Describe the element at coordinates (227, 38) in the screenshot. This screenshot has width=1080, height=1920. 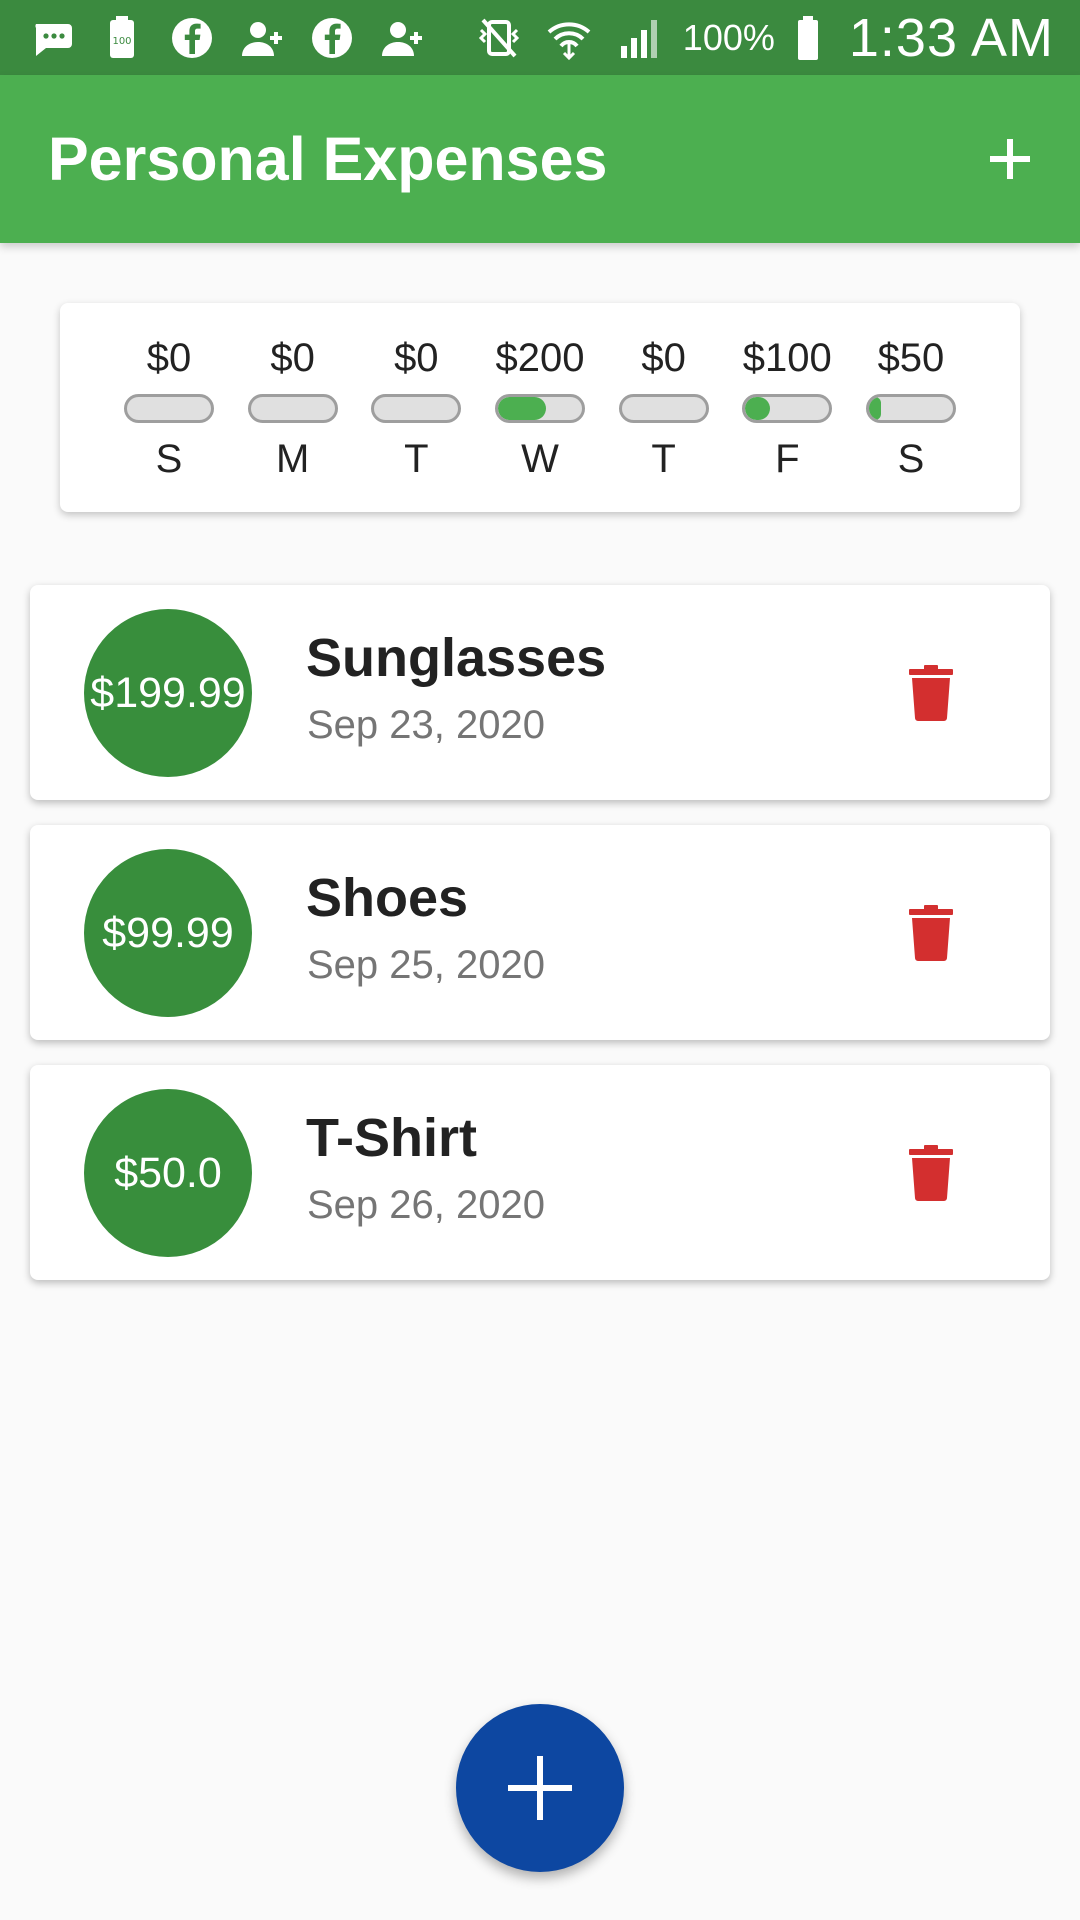
I see `status-left: 100` at that location.